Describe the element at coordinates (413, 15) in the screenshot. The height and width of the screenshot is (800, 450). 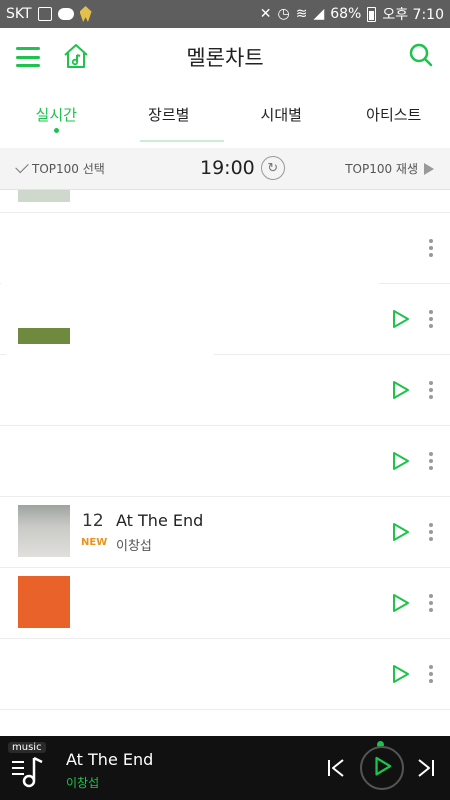
I see `clock: 오후 7:10` at that location.